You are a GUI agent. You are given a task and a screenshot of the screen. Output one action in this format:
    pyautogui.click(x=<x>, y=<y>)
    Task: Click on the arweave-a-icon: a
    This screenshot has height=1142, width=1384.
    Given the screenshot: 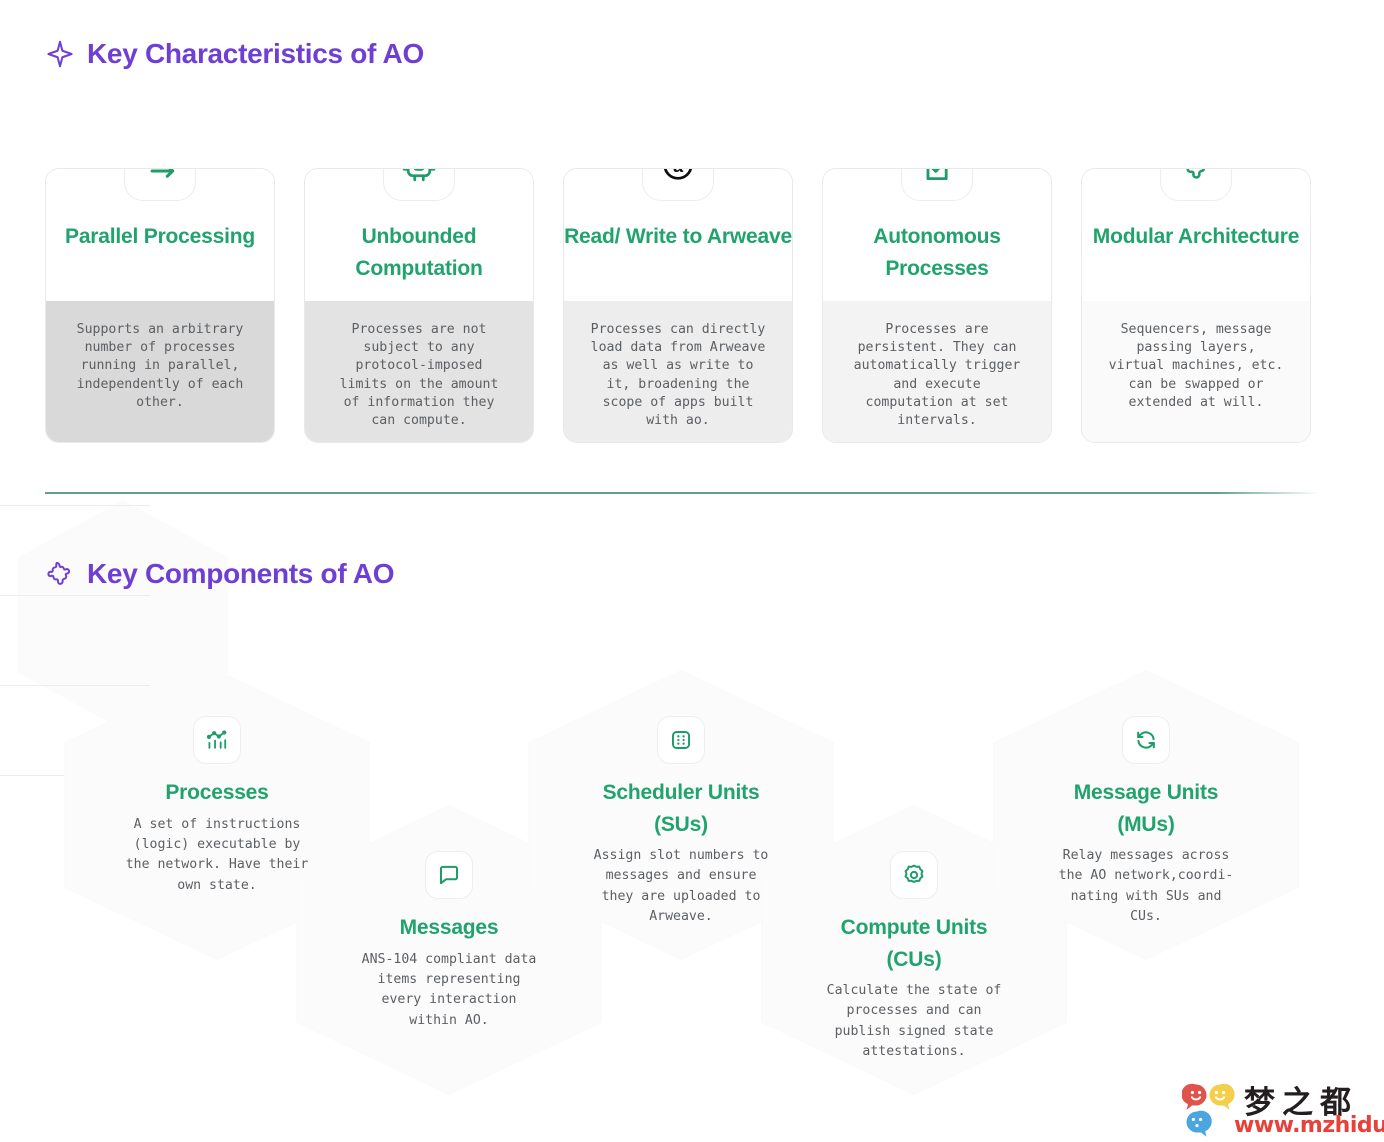 What is the action you would take?
    pyautogui.click(x=678, y=184)
    